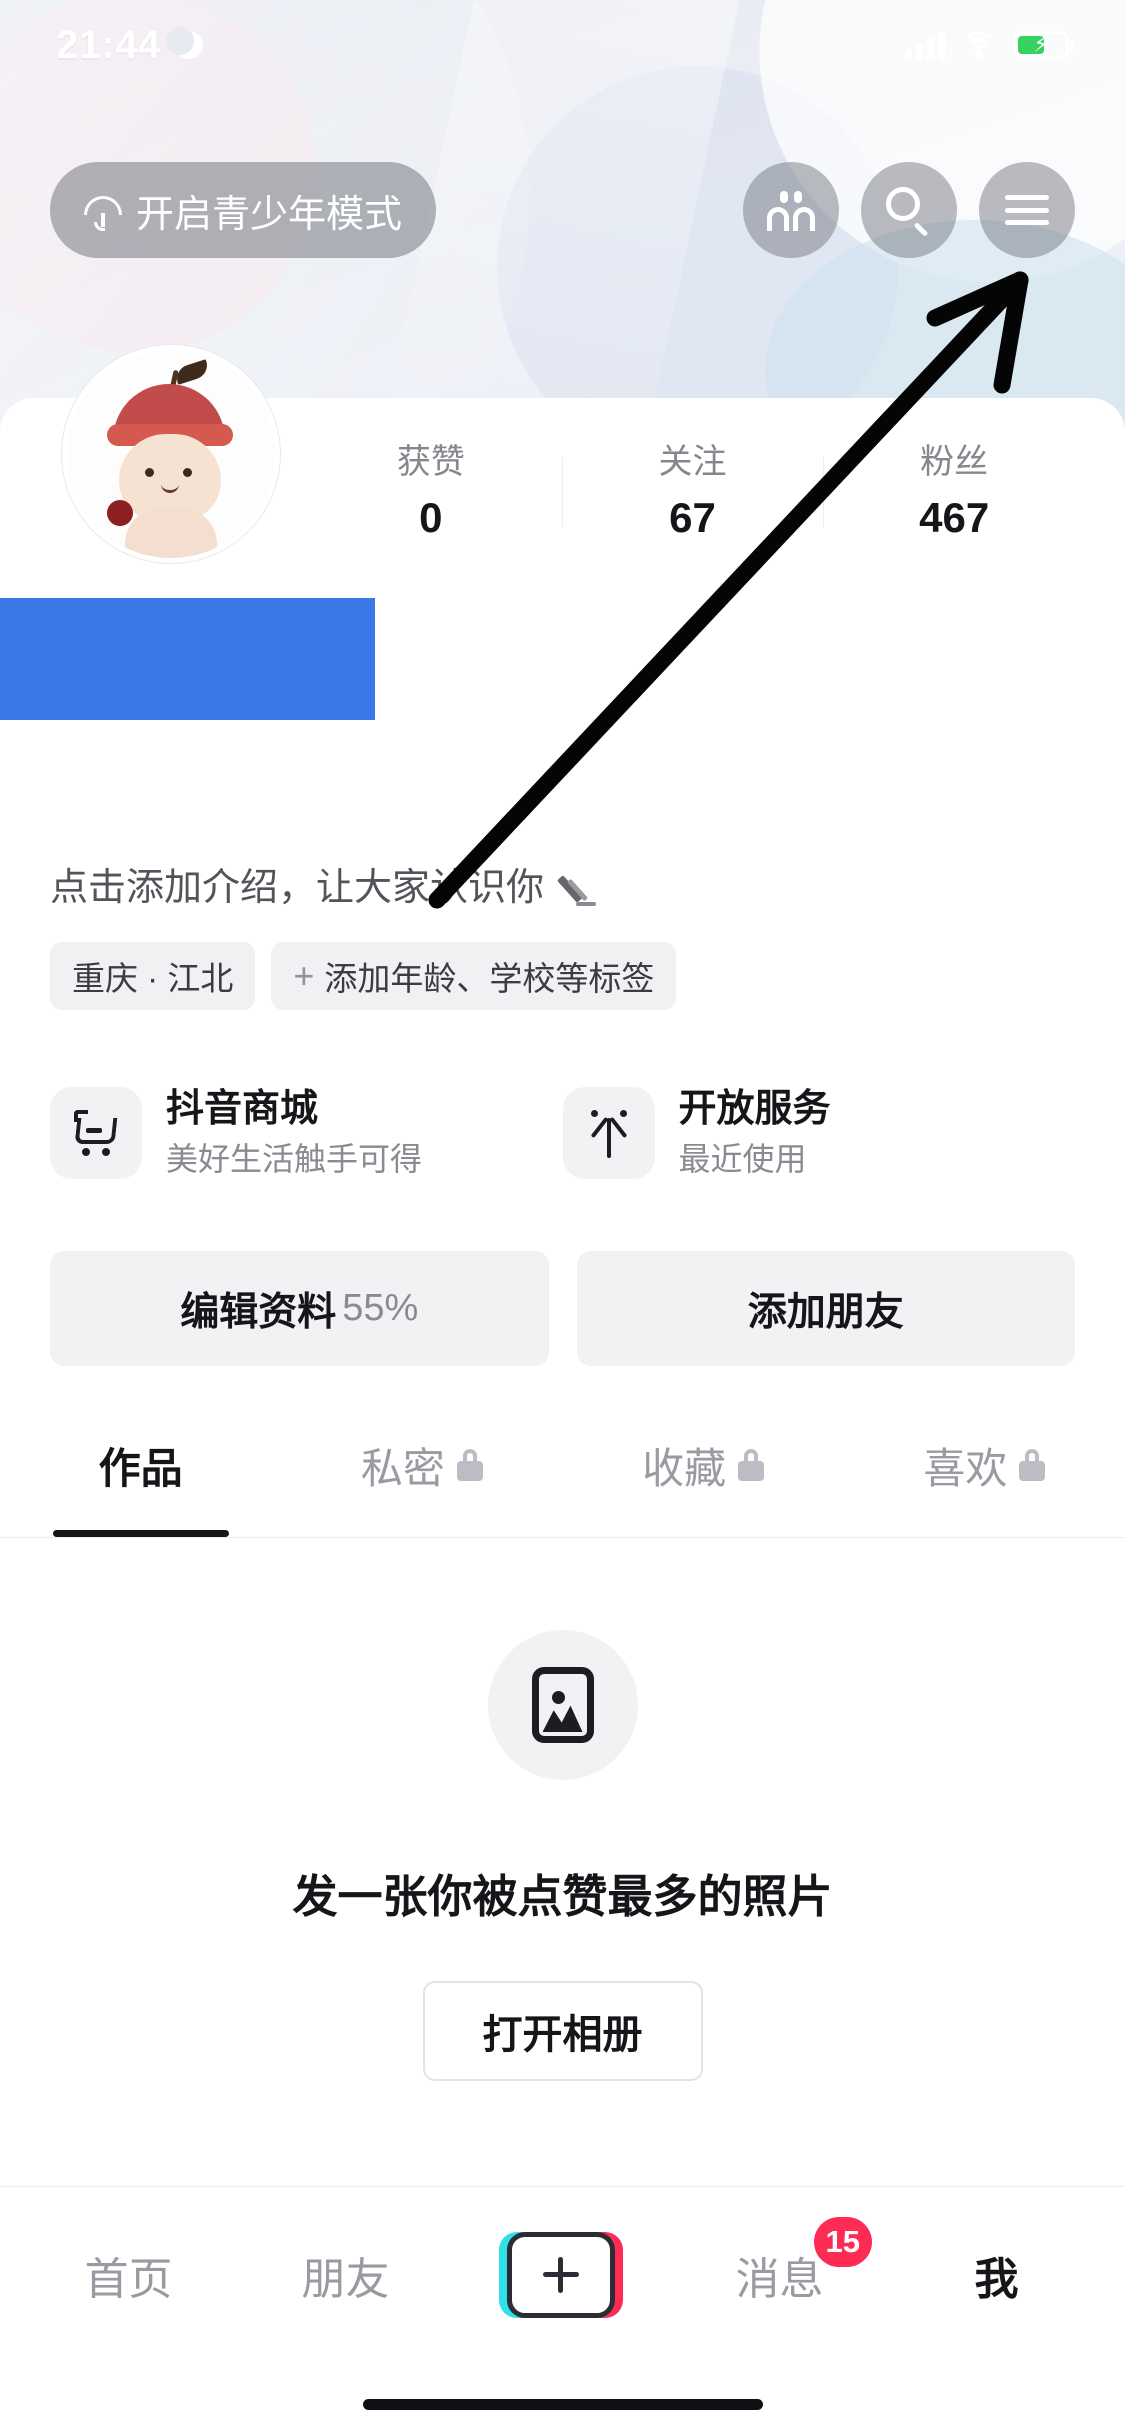 Image resolution: width=1125 pixels, height=2436 pixels. I want to click on edit-profile-button: 编辑资料 55%, so click(299, 1308).